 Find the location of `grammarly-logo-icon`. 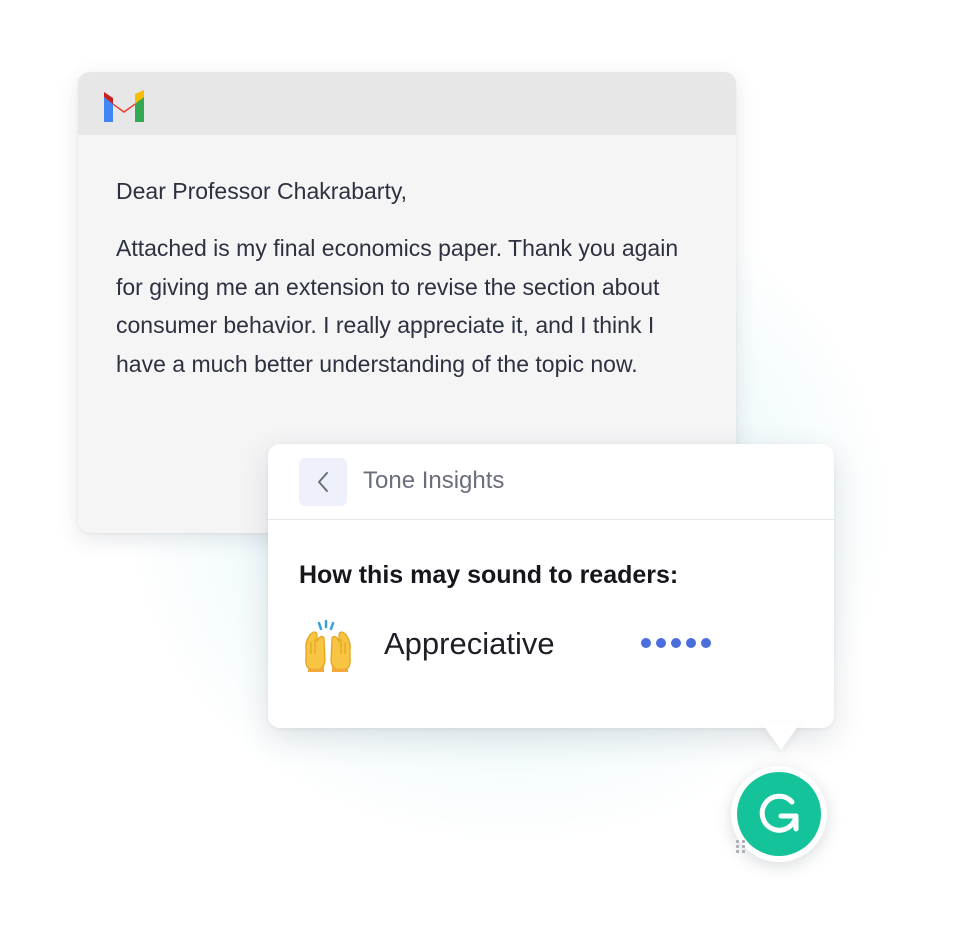

grammarly-logo-icon is located at coordinates (779, 813).